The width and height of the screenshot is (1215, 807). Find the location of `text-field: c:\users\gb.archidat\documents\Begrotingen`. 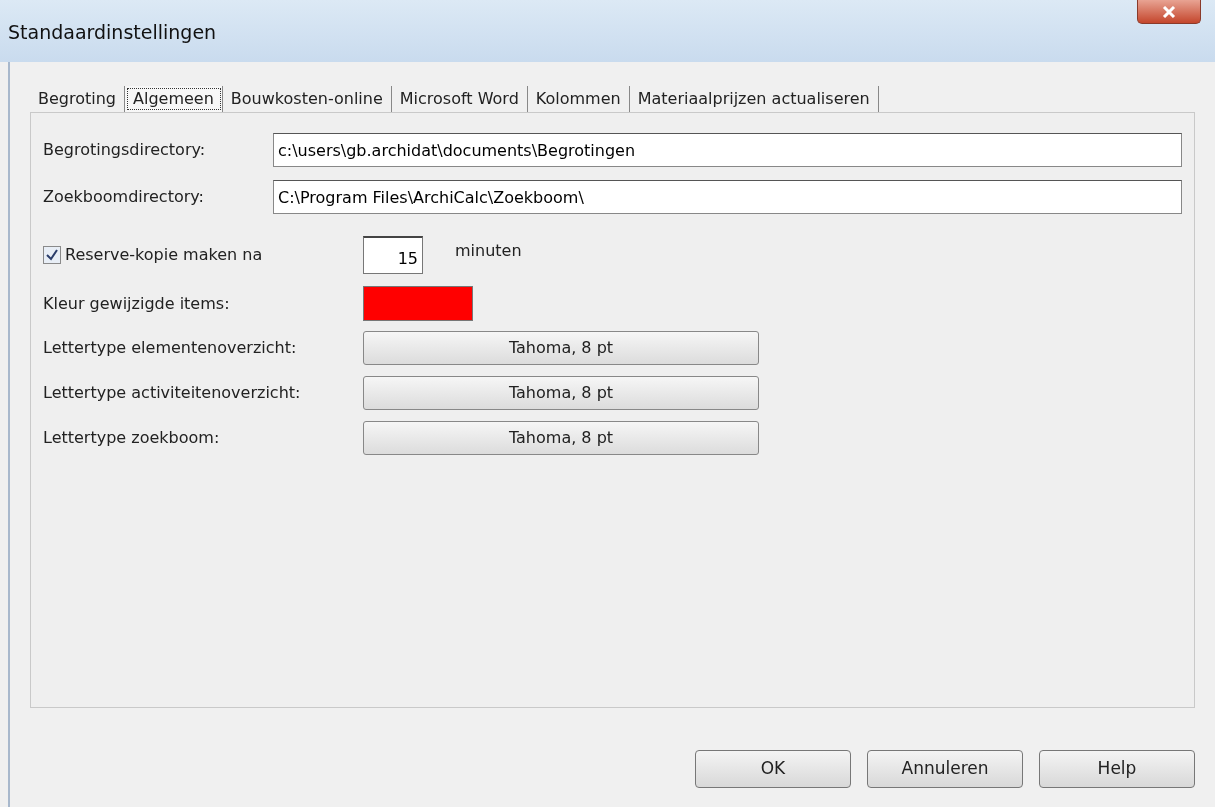

text-field: c:\users\gb.archidat\documents\Begrotingen is located at coordinates (727, 150).